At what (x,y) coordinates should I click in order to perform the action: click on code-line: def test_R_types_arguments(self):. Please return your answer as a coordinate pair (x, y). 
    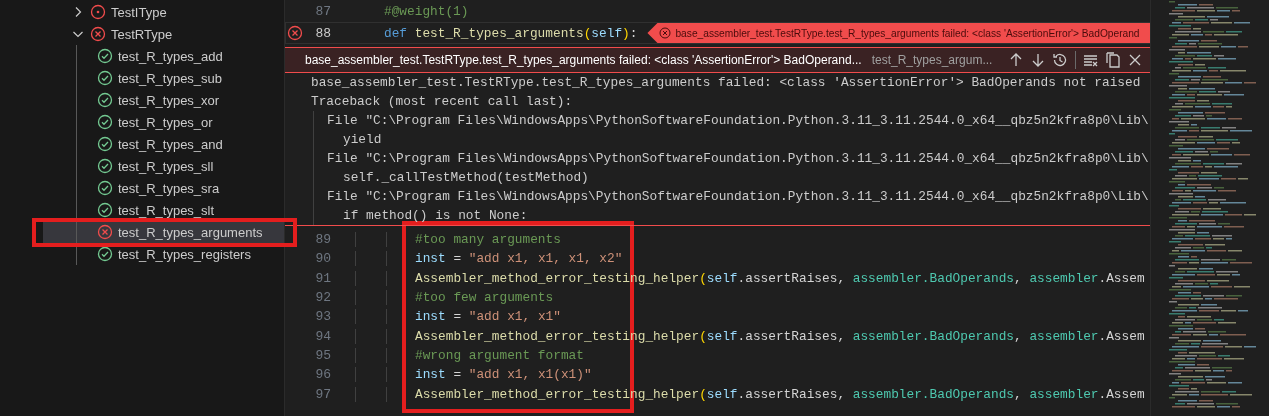
    Looking at the image, I should click on (511, 33).